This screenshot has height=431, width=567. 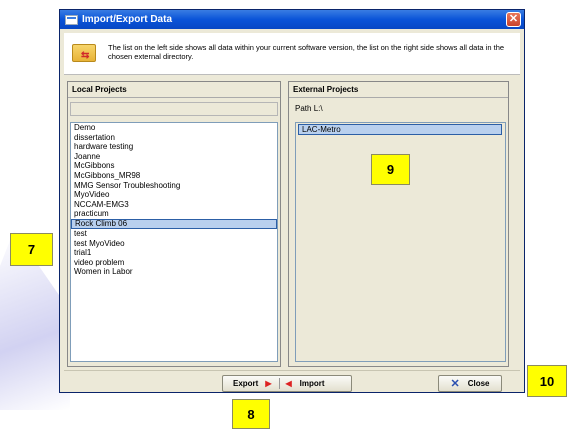 I want to click on arrow-left-icon: ◀, so click(x=289, y=383).